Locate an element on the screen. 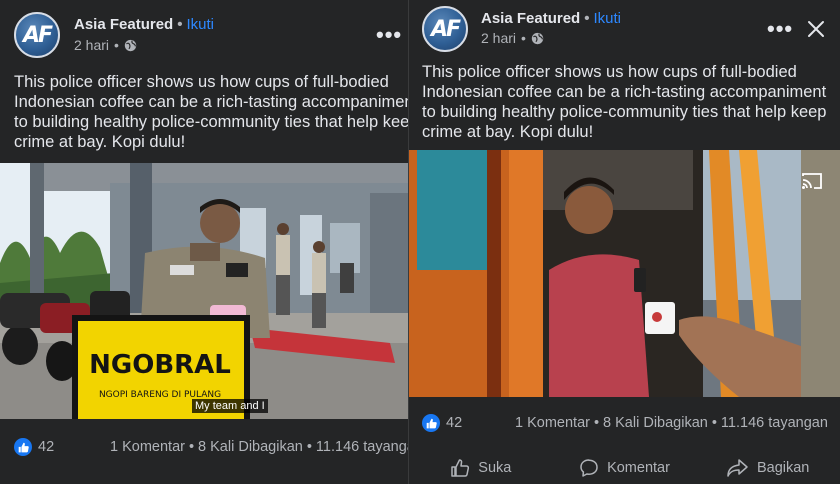 The image size is (840, 484). cast-icon is located at coordinates (812, 181).